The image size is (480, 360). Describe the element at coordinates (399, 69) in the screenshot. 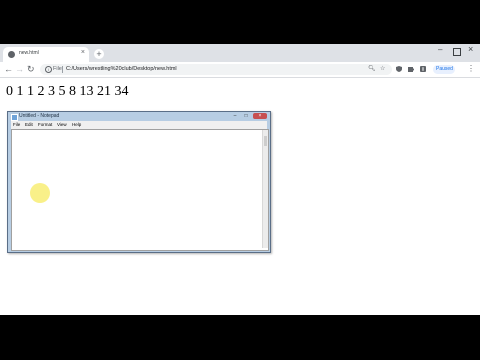

I see `extension-shield-icon` at that location.